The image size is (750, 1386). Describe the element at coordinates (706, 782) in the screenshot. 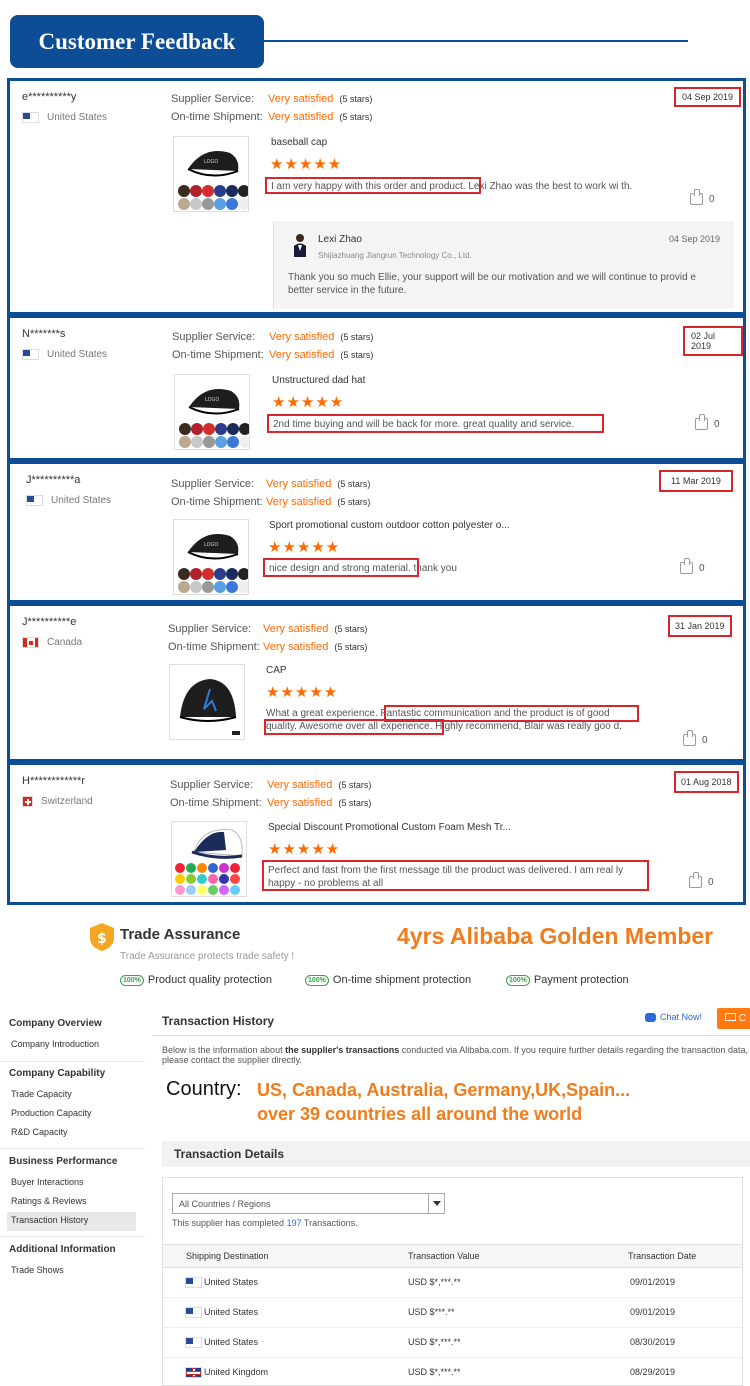

I see `review-date: 01 Aug 2018` at that location.